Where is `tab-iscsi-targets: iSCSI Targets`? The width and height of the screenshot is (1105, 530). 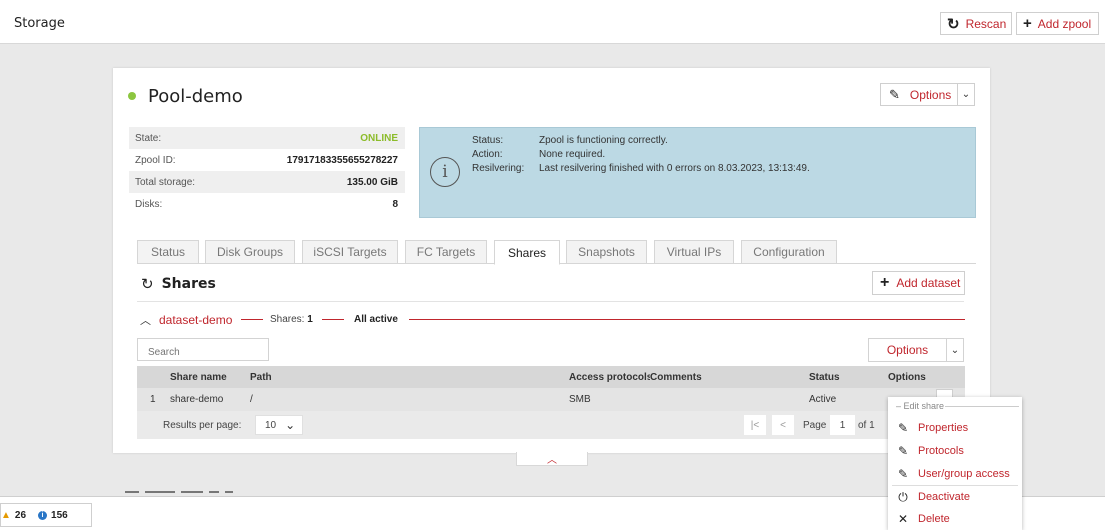 tab-iscsi-targets: iSCSI Targets is located at coordinates (350, 252).